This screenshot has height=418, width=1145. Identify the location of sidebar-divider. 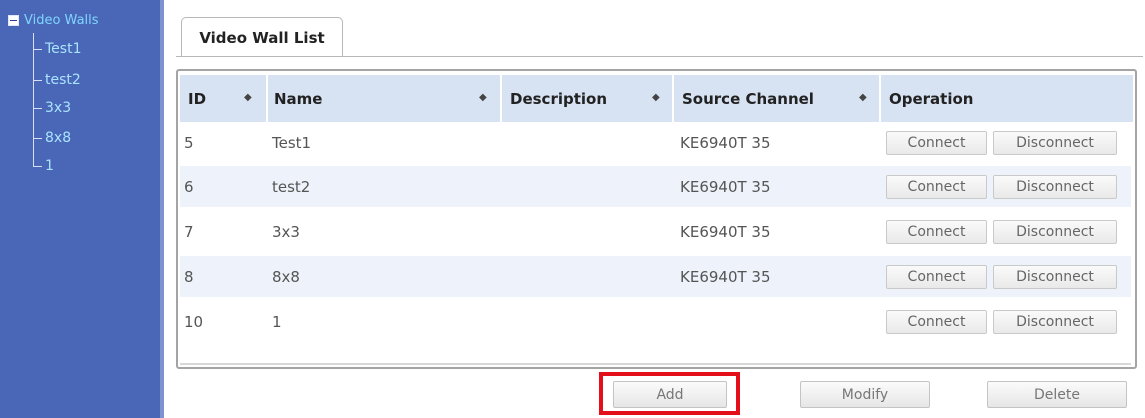
(162, 209).